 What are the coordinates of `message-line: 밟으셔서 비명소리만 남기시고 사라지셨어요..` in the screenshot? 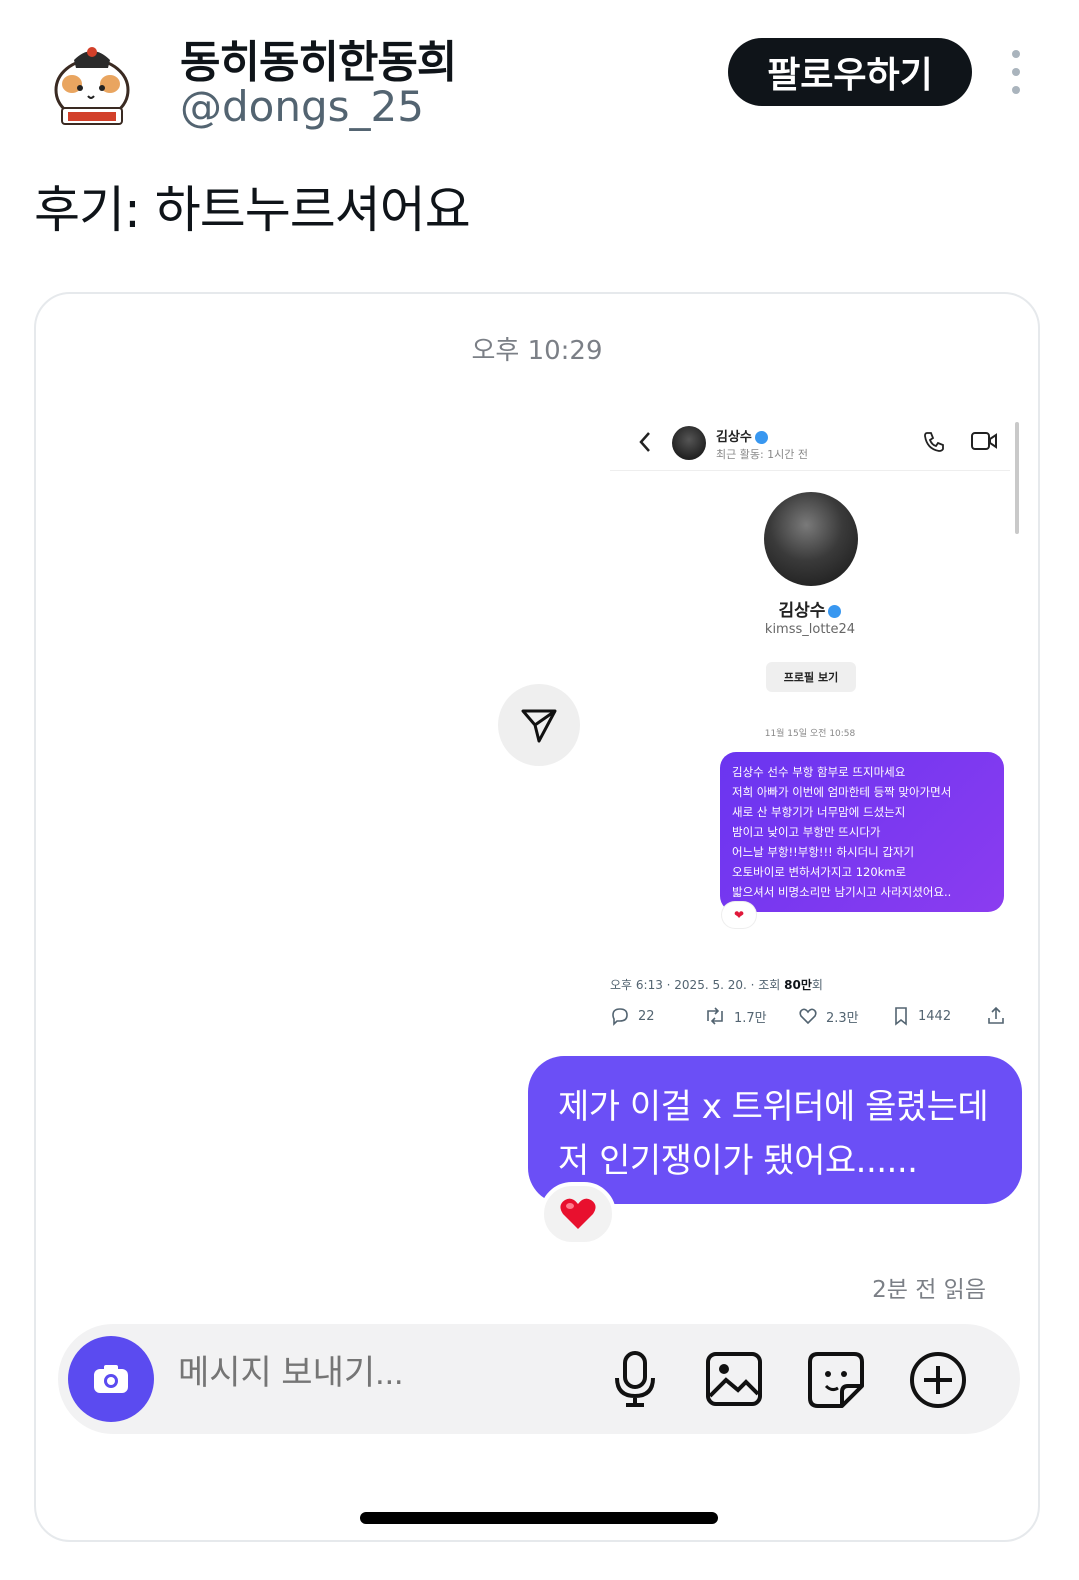 It's located at (842, 892).